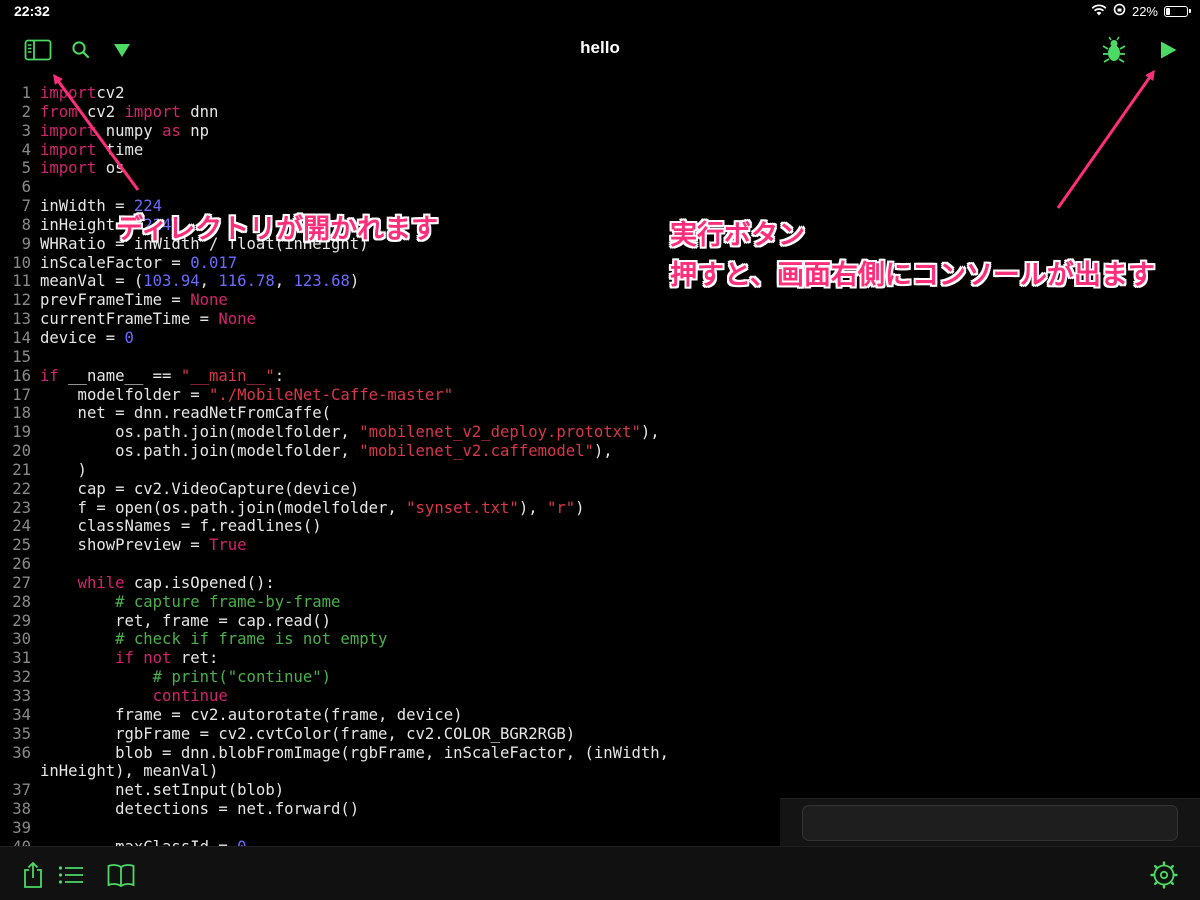  What do you see at coordinates (561, 507) in the screenshot?
I see `code-token: "r"` at bounding box center [561, 507].